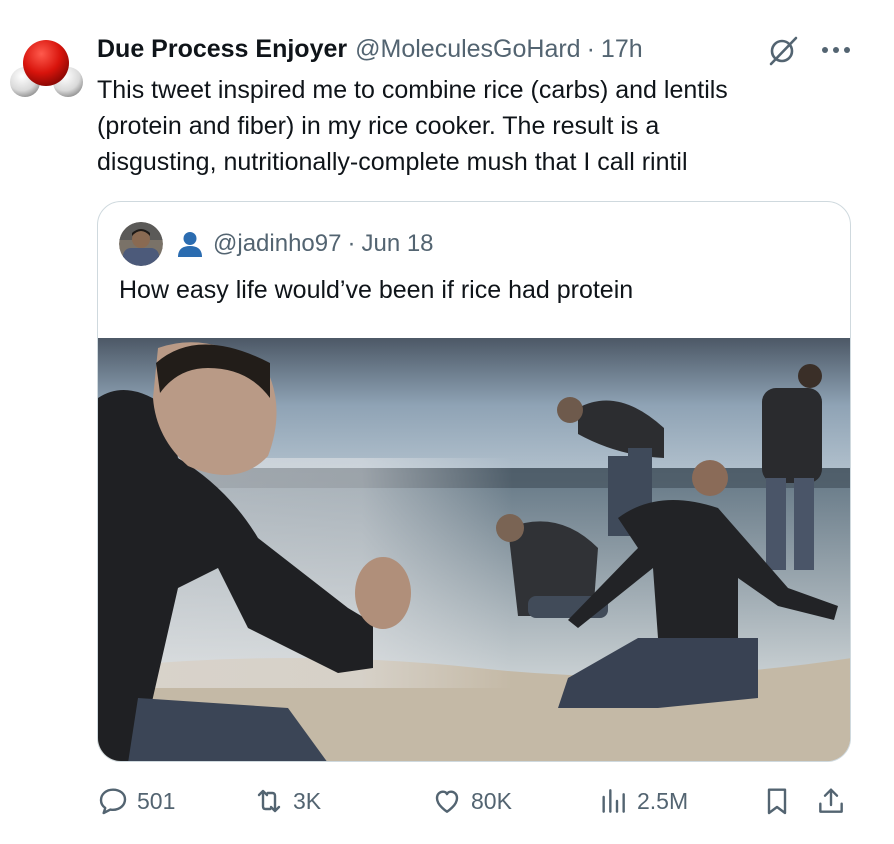  Describe the element at coordinates (836, 50) in the screenshot. I see `more-dots-icon` at that location.